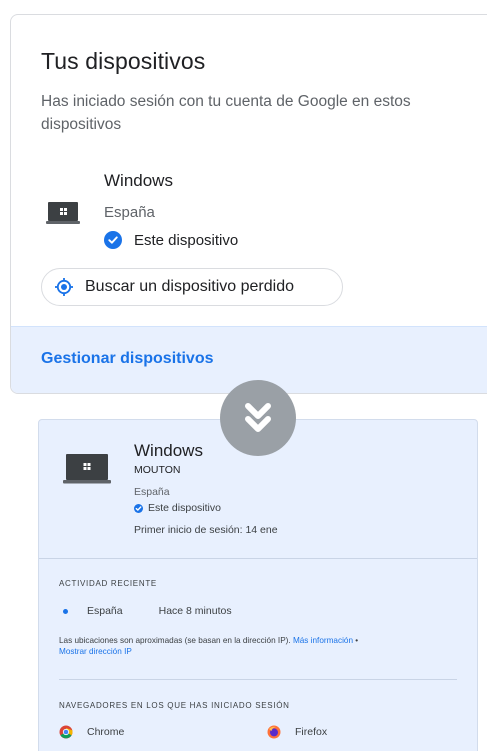  What do you see at coordinates (95, 651) in the screenshot?
I see `show-ip-link: Mostrar dirección IP` at bounding box center [95, 651].